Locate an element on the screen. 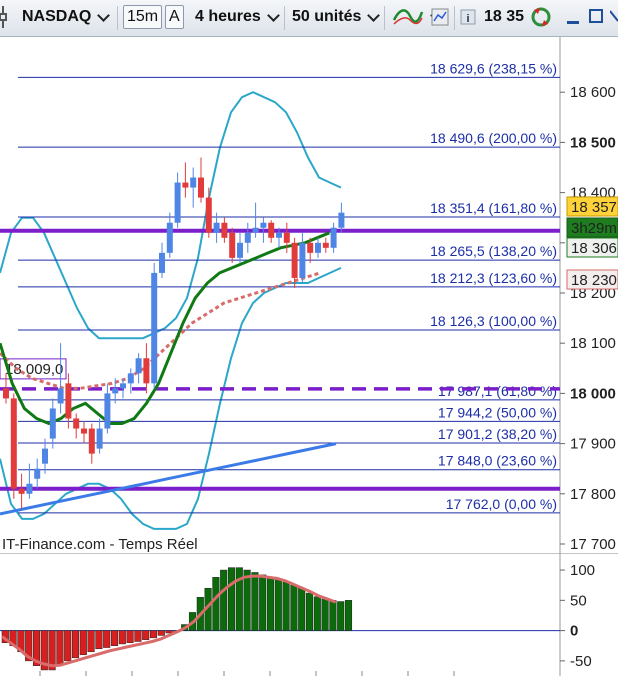  units-label: 50 unités is located at coordinates (327, 16).